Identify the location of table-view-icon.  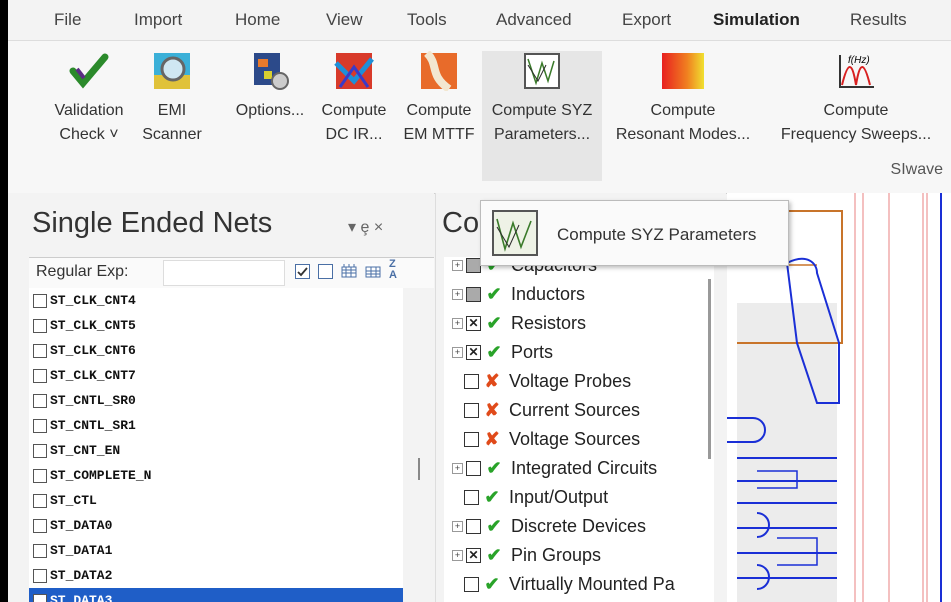
(349, 271).